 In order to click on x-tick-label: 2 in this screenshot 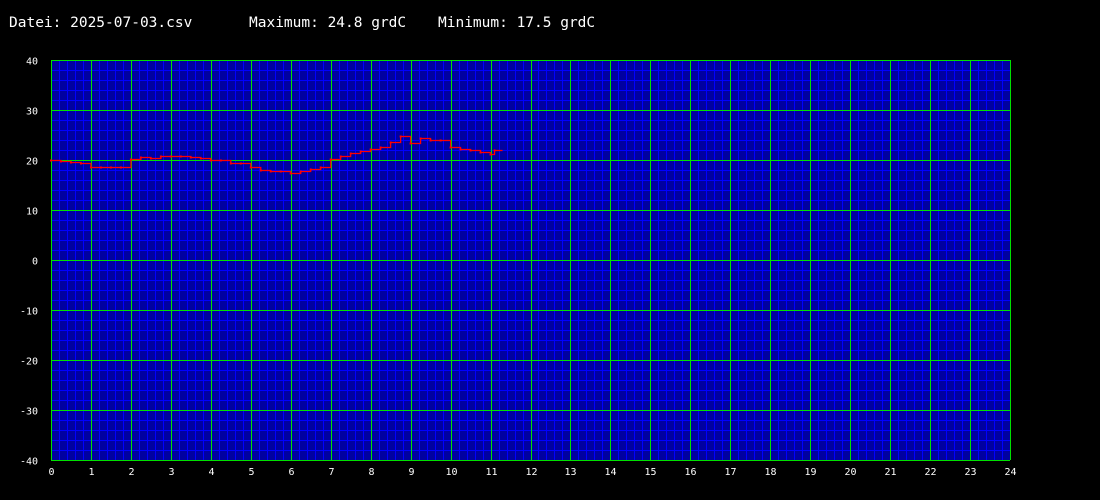, I will do `click(131, 472)`.